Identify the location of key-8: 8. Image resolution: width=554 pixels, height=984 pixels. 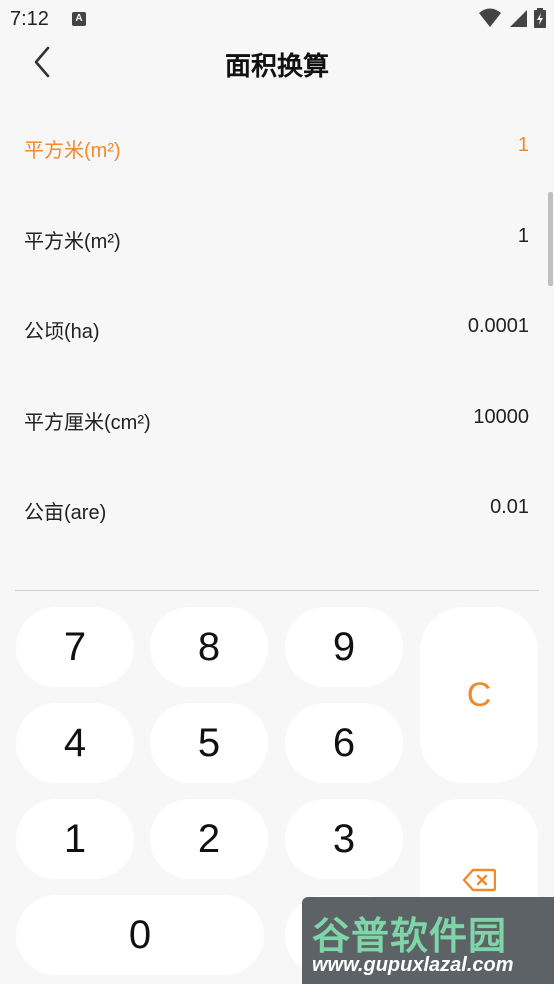
(209, 647).